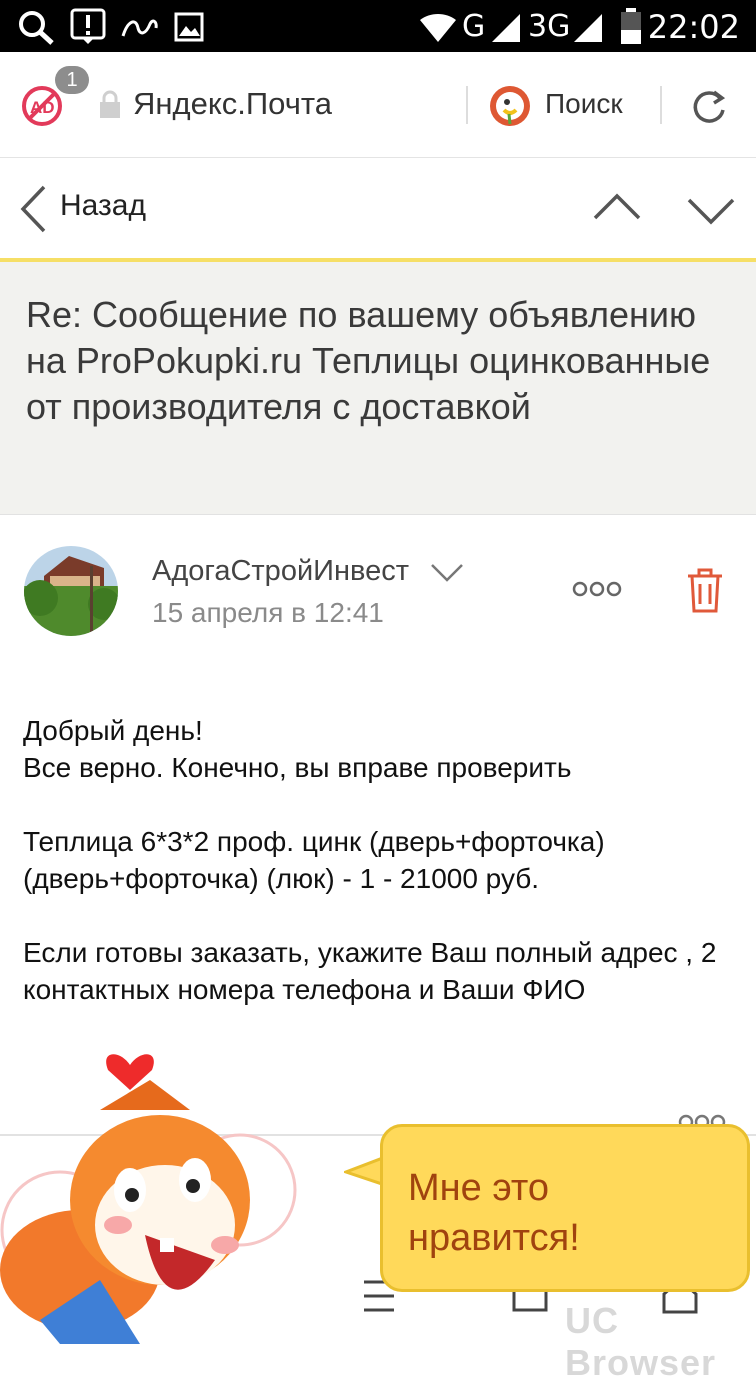  What do you see at coordinates (88, 26) in the screenshot?
I see `alert-icon` at bounding box center [88, 26].